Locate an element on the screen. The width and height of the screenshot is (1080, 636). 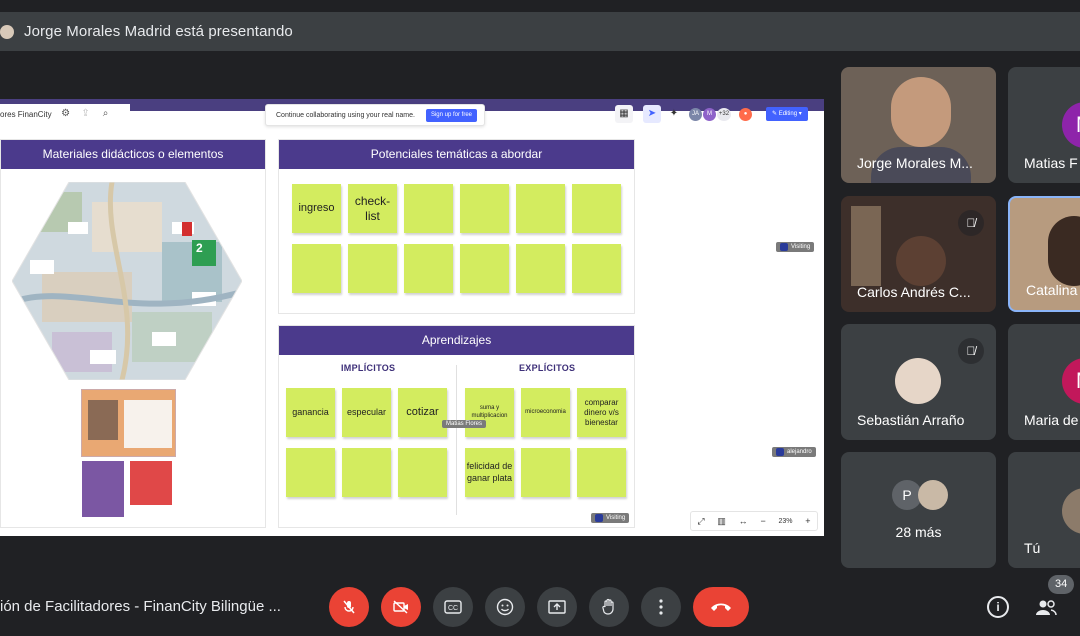
people-count-badge: 34 is located at coordinates (1061, 584).